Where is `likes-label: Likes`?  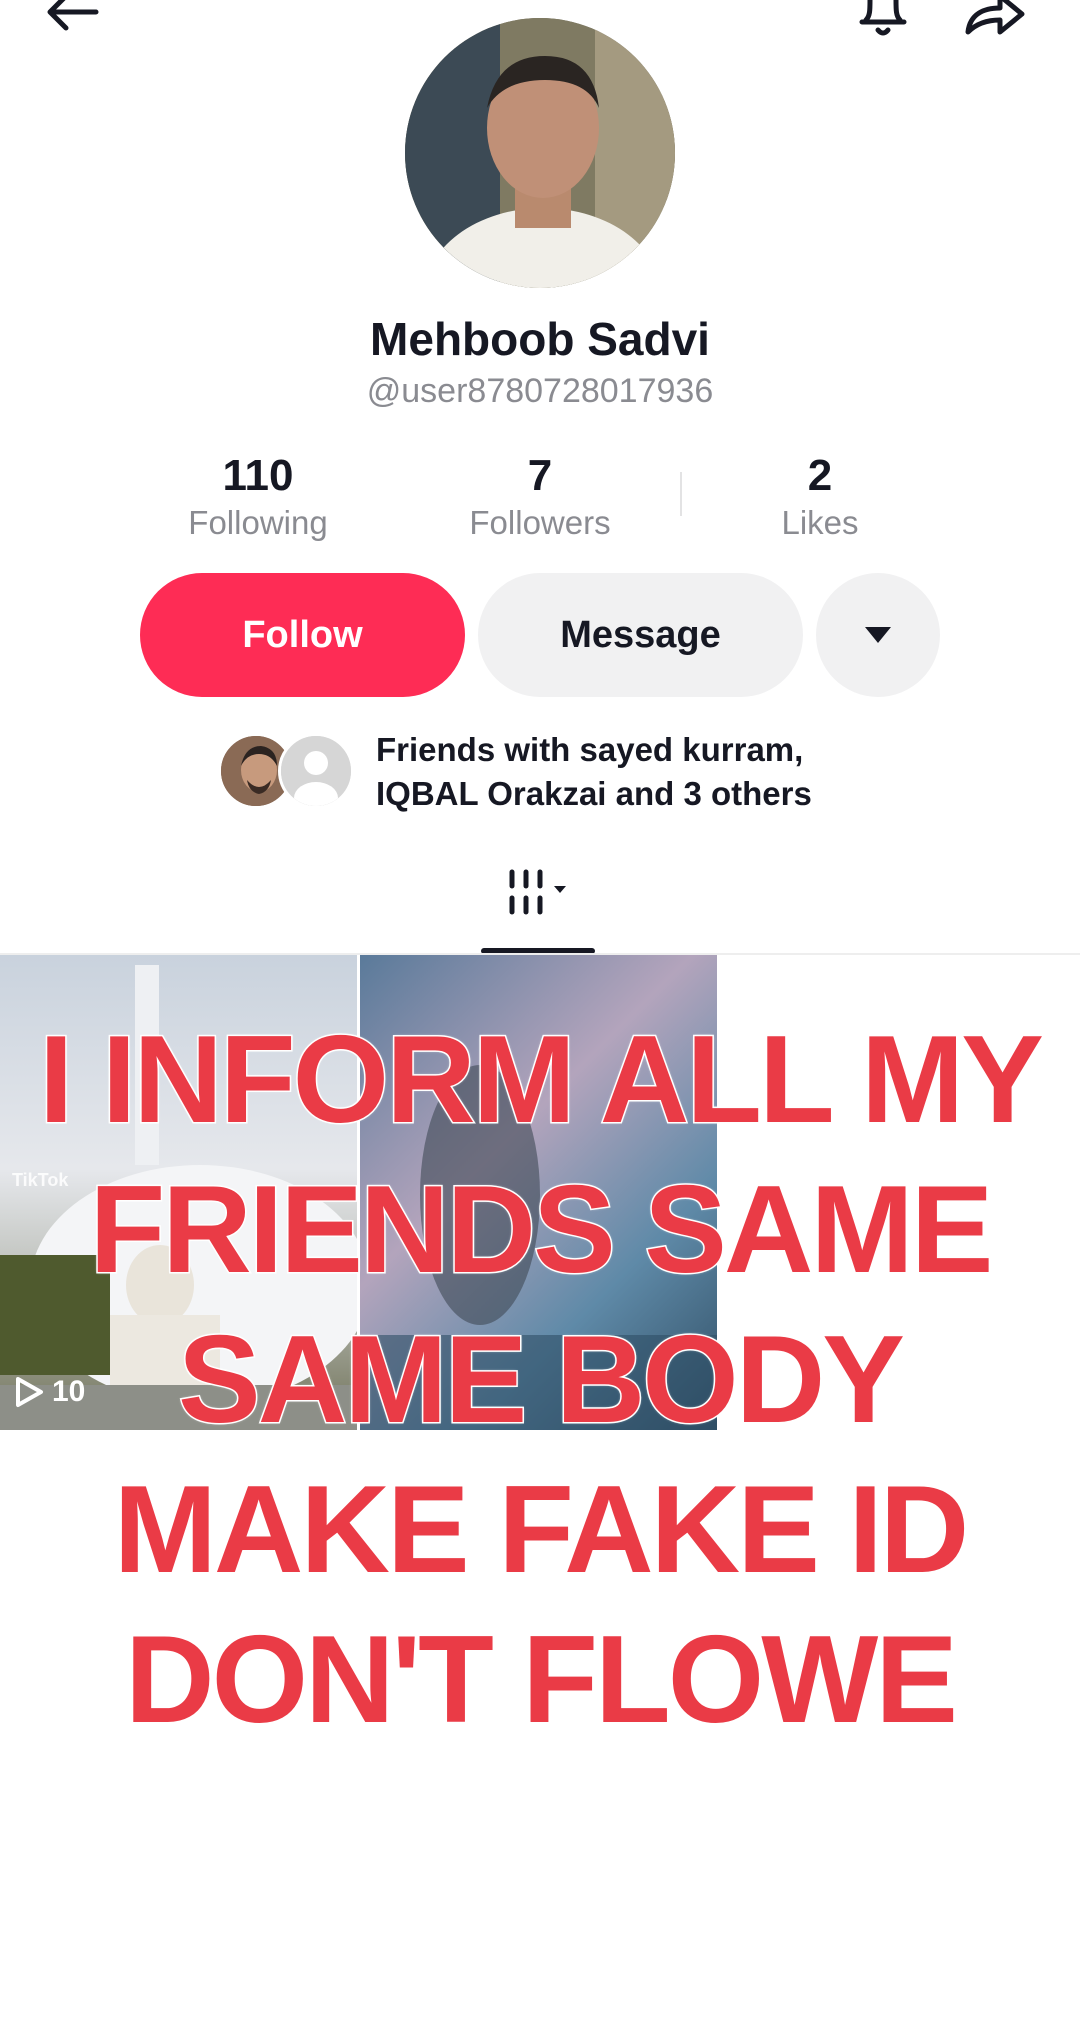
likes-label: Likes is located at coordinates (820, 522).